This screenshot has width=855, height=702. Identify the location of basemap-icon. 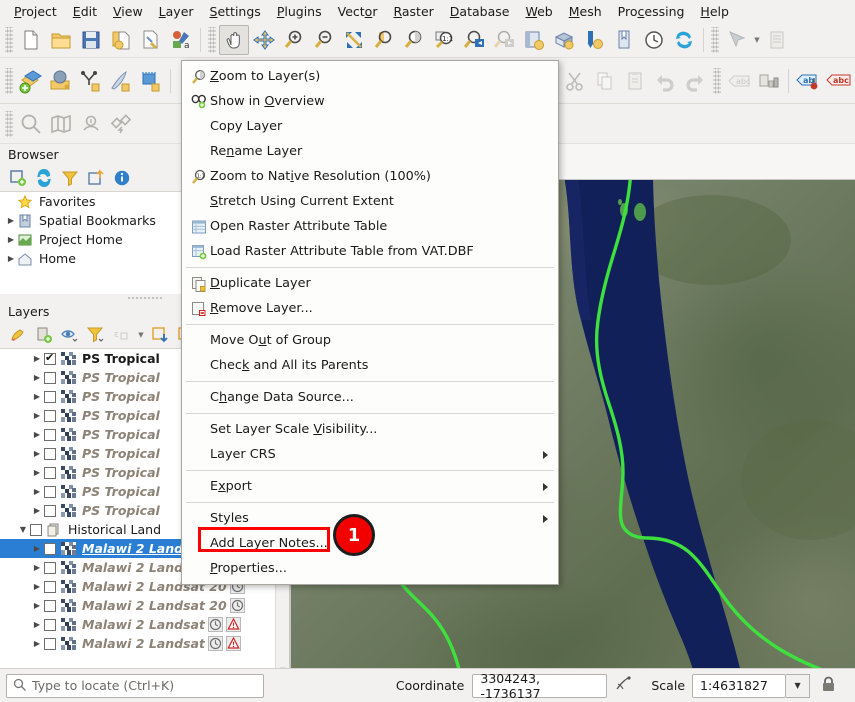
(61, 124).